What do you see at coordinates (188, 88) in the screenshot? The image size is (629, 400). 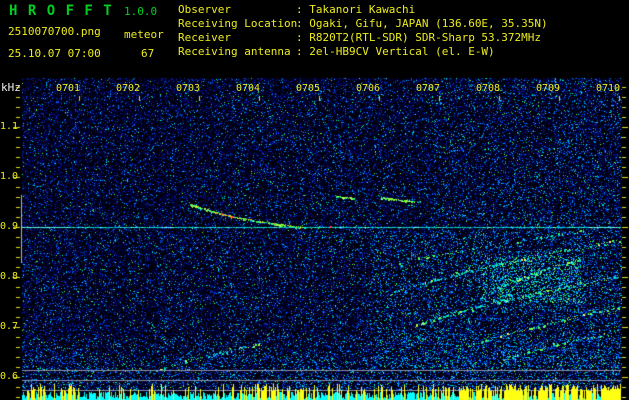 I see `time-tick-label: 0703` at bounding box center [188, 88].